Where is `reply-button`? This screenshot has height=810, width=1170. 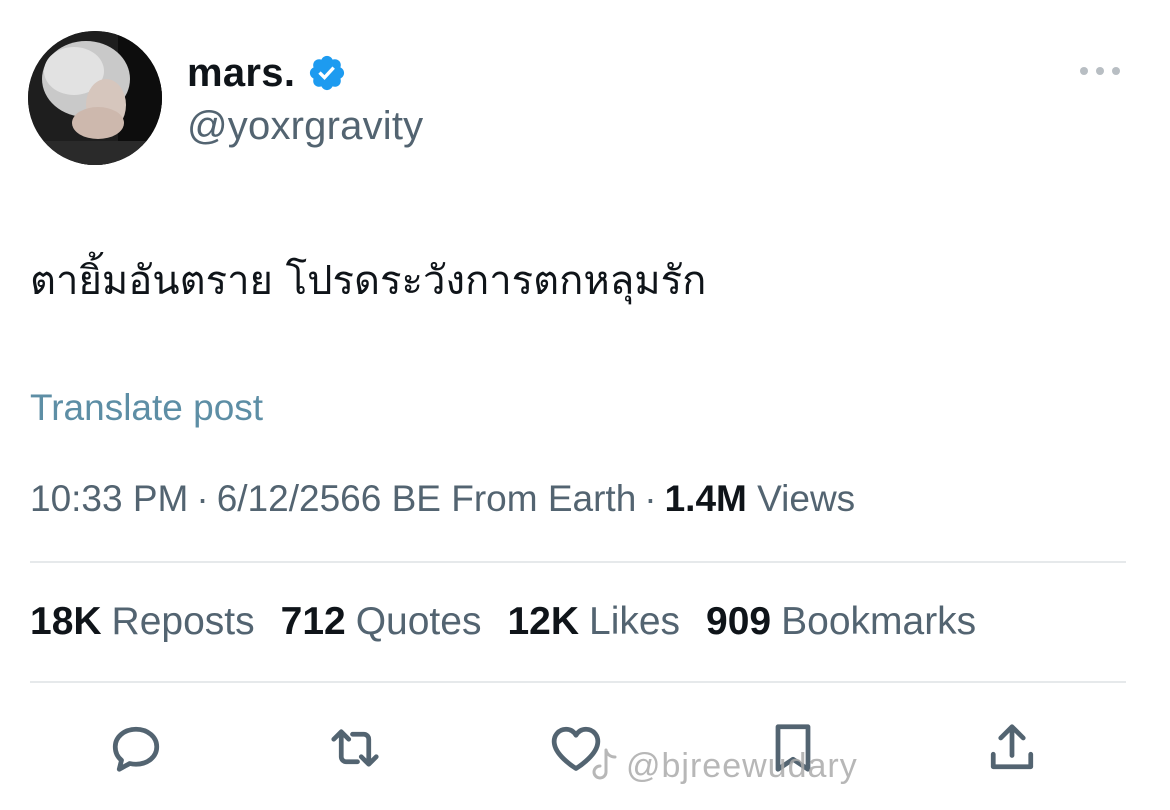
reply-button is located at coordinates (136, 748).